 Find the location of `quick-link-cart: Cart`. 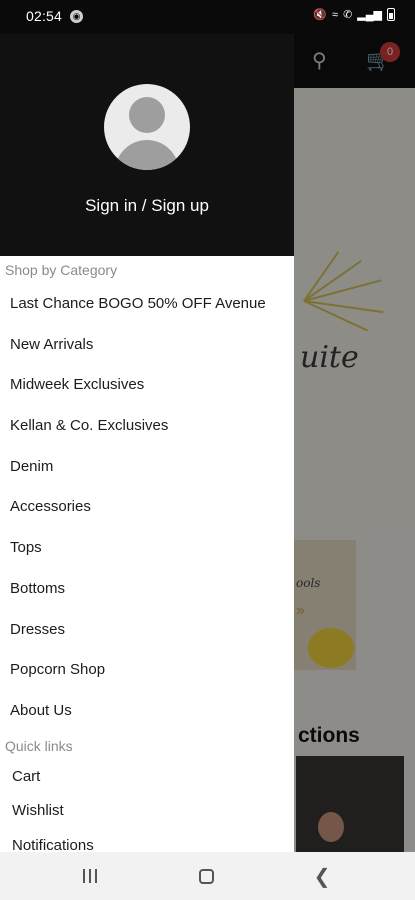

quick-link-cart: Cart is located at coordinates (147, 777).